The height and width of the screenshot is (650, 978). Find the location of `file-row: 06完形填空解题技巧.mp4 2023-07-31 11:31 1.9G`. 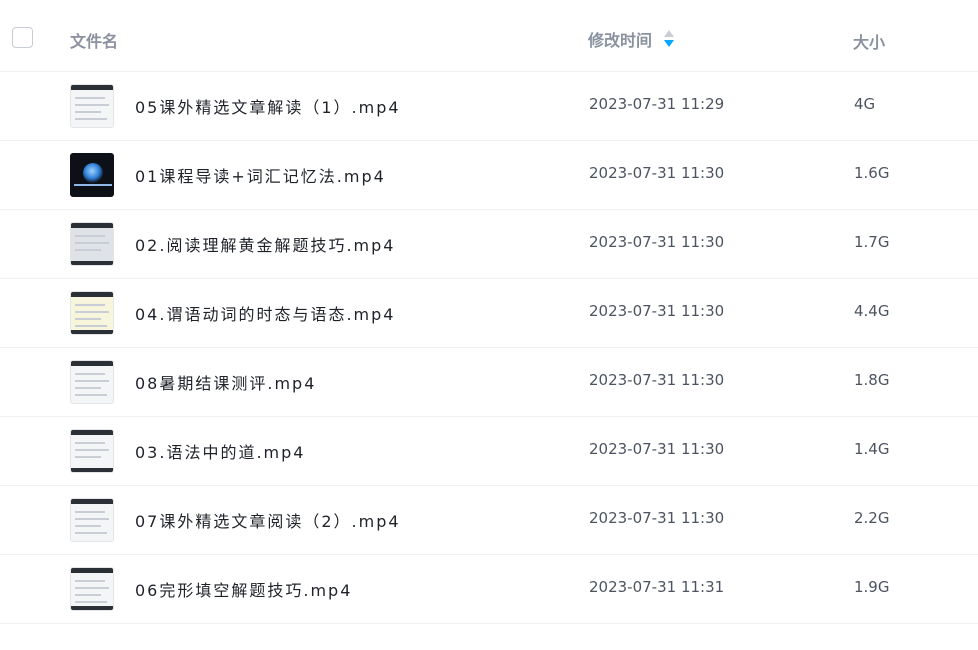

file-row: 06完形填空解题技巧.mp4 2023-07-31 11:31 1.9G is located at coordinates (489, 589).